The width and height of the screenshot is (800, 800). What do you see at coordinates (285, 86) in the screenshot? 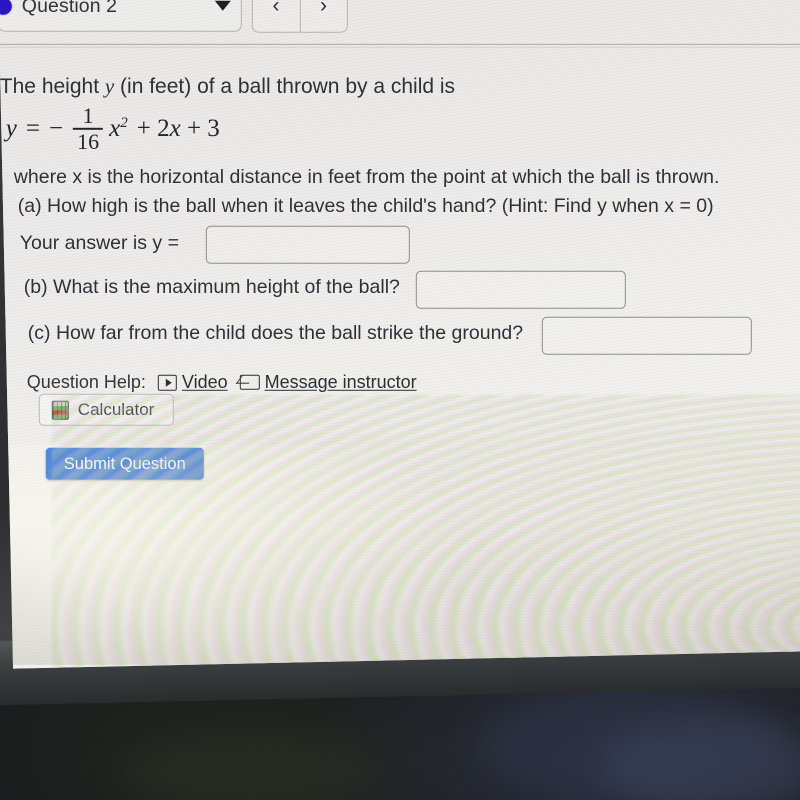
I see `intro-text-after: (in feet) of a ball thrown by a child is` at bounding box center [285, 86].